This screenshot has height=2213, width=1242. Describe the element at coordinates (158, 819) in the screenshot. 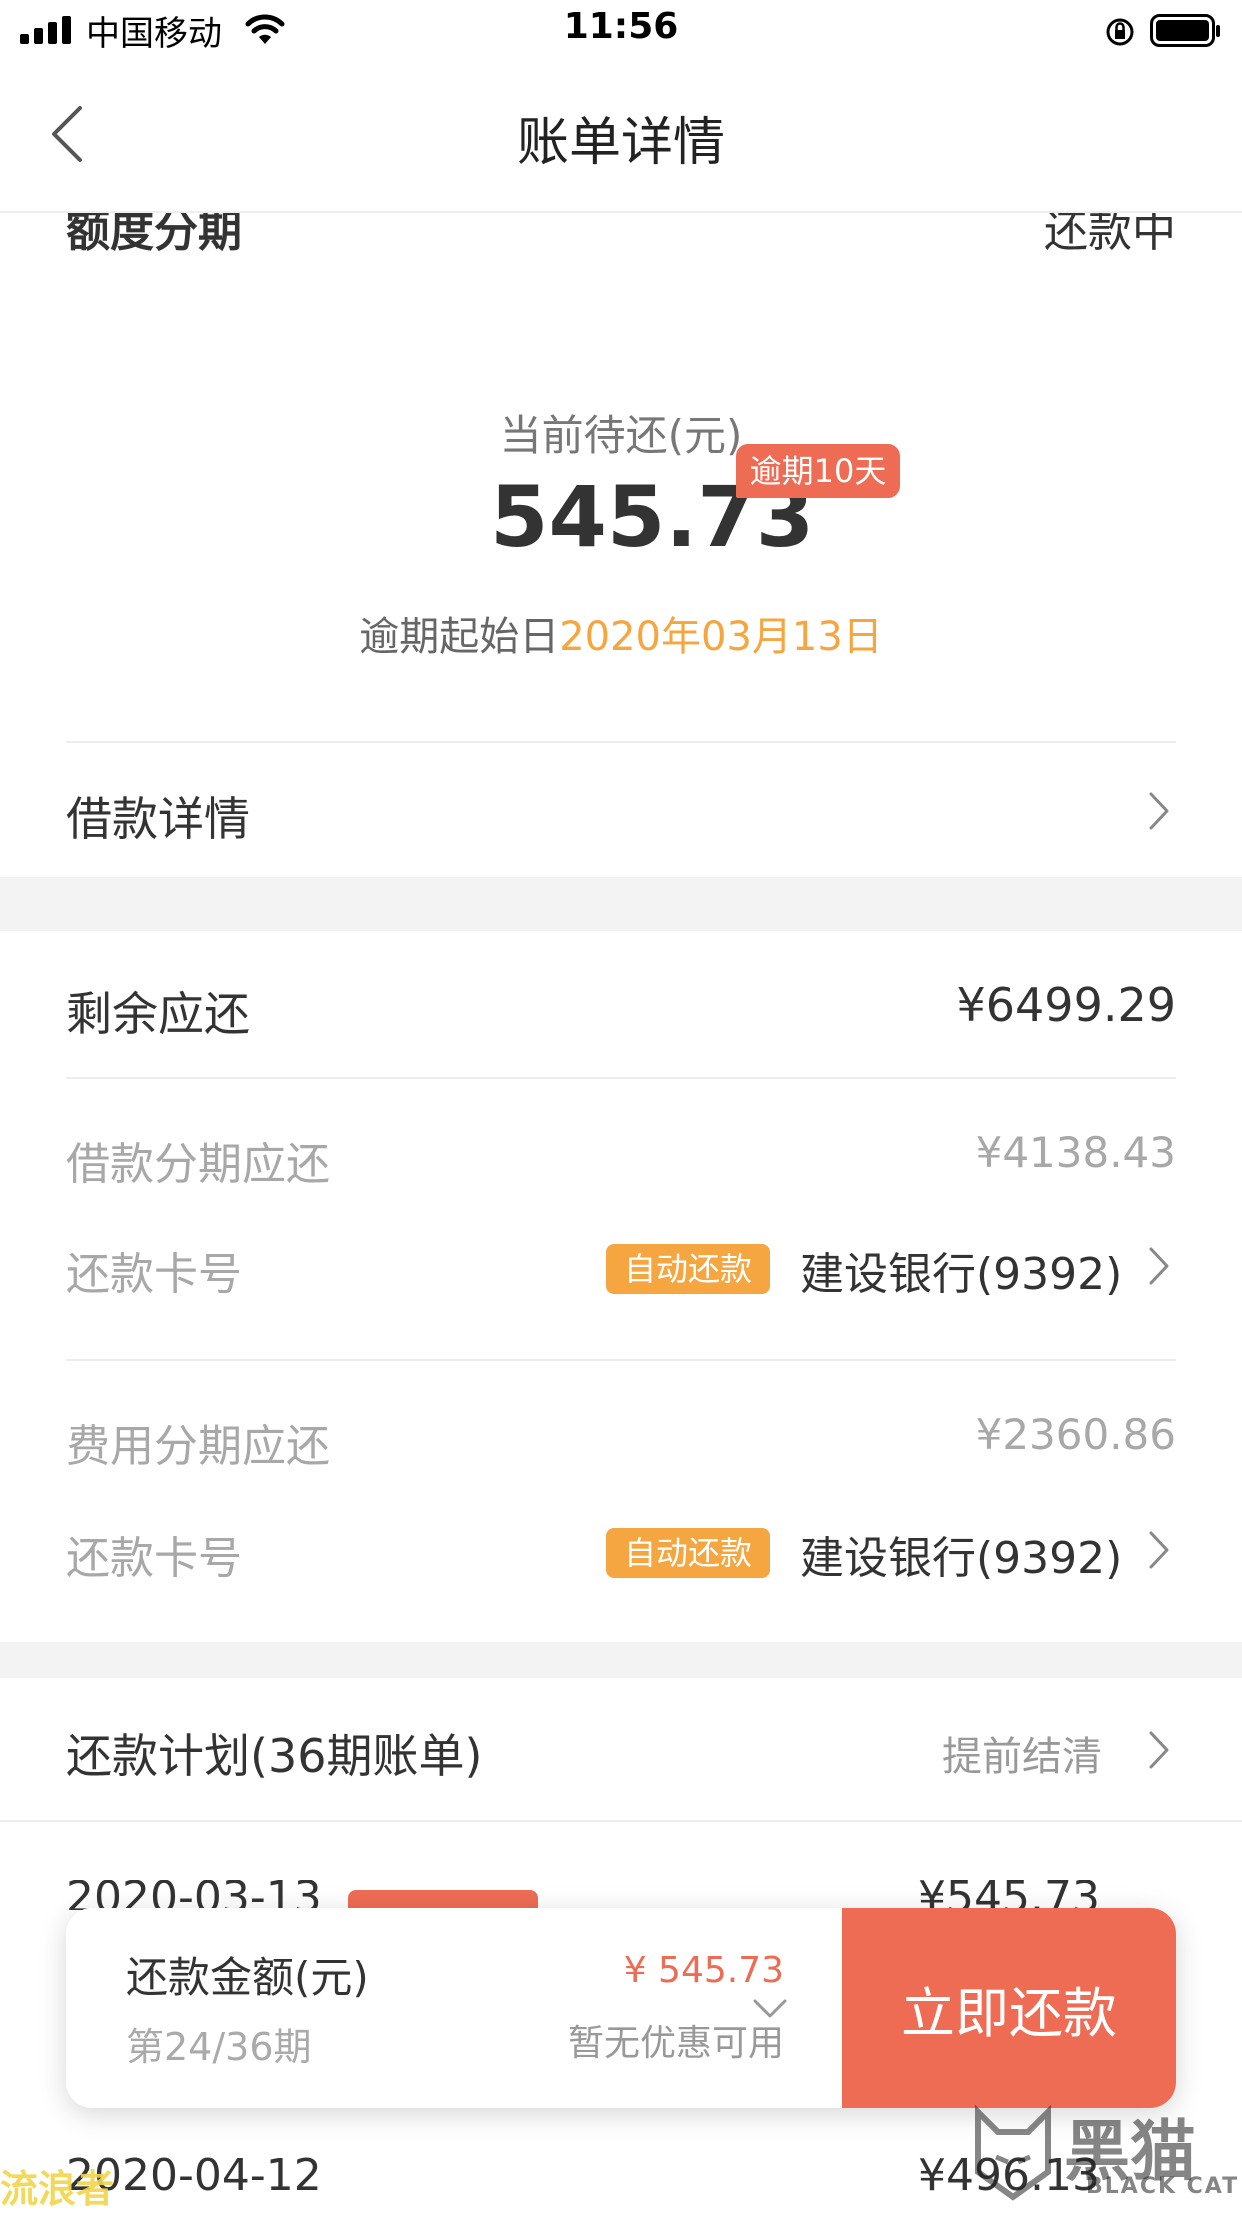

I see `loan-details-label: 借款详情` at that location.